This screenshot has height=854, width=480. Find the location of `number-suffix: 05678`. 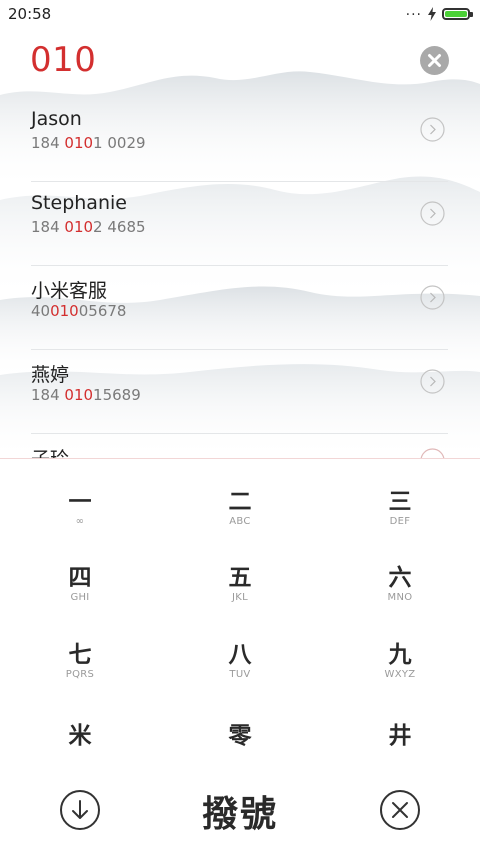

number-suffix: 05678 is located at coordinates (102, 311).